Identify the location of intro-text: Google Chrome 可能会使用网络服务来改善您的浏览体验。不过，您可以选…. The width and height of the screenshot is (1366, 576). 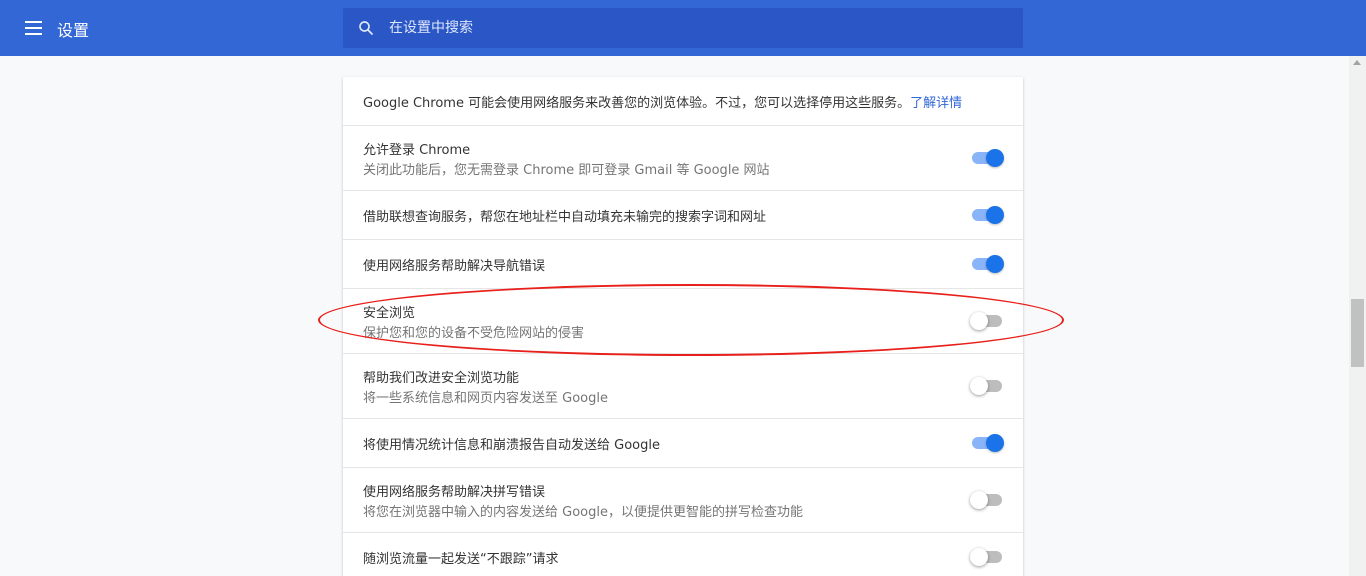
(662, 101).